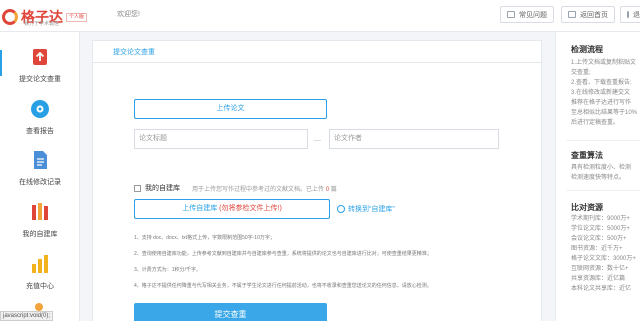 The width and height of the screenshot is (640, 321). I want to click on tab-submit: 提交论文查重, so click(134, 53).